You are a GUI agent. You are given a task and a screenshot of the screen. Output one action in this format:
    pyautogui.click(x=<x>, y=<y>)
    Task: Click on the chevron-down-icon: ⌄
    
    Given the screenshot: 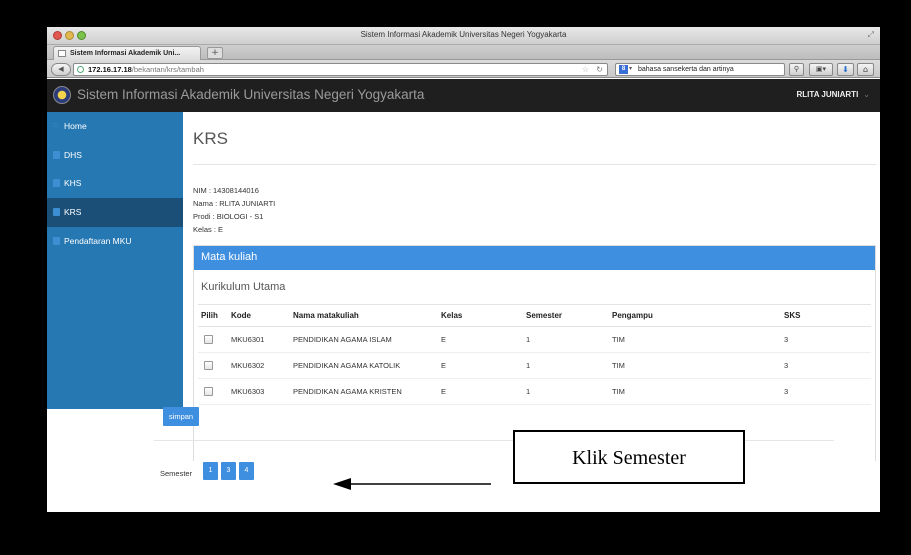 What is the action you would take?
    pyautogui.click(x=866, y=94)
    